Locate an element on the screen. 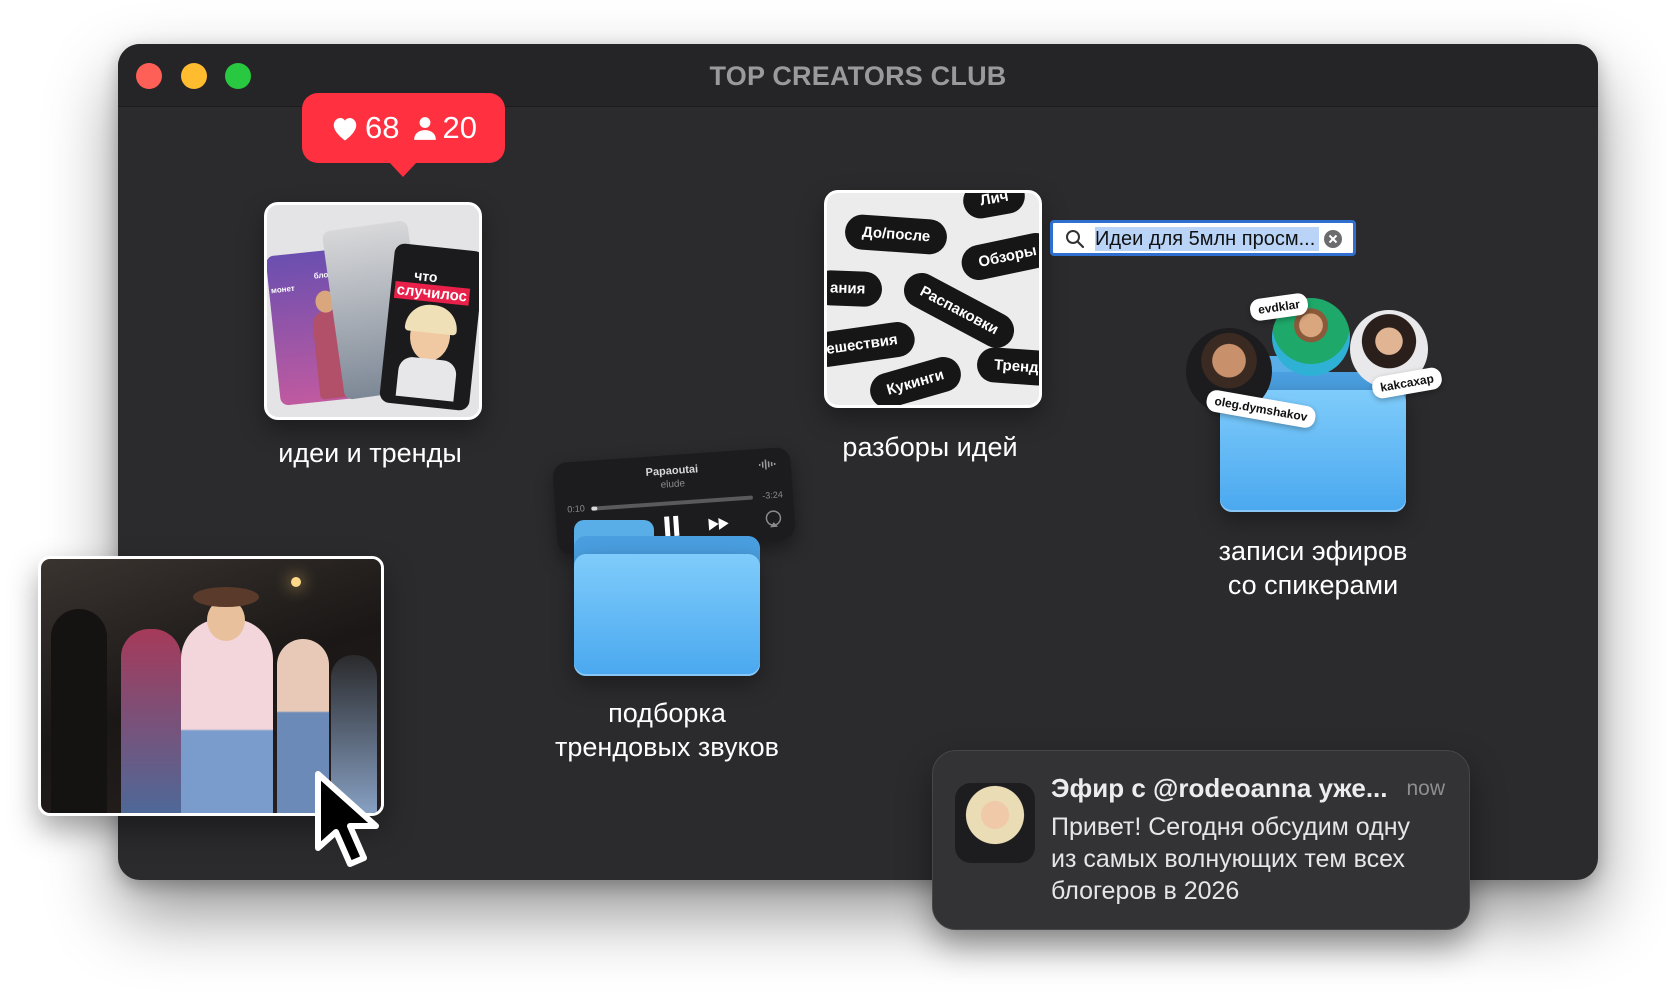  idea-breakdowns-label: разборы идей is located at coordinates (930, 447).